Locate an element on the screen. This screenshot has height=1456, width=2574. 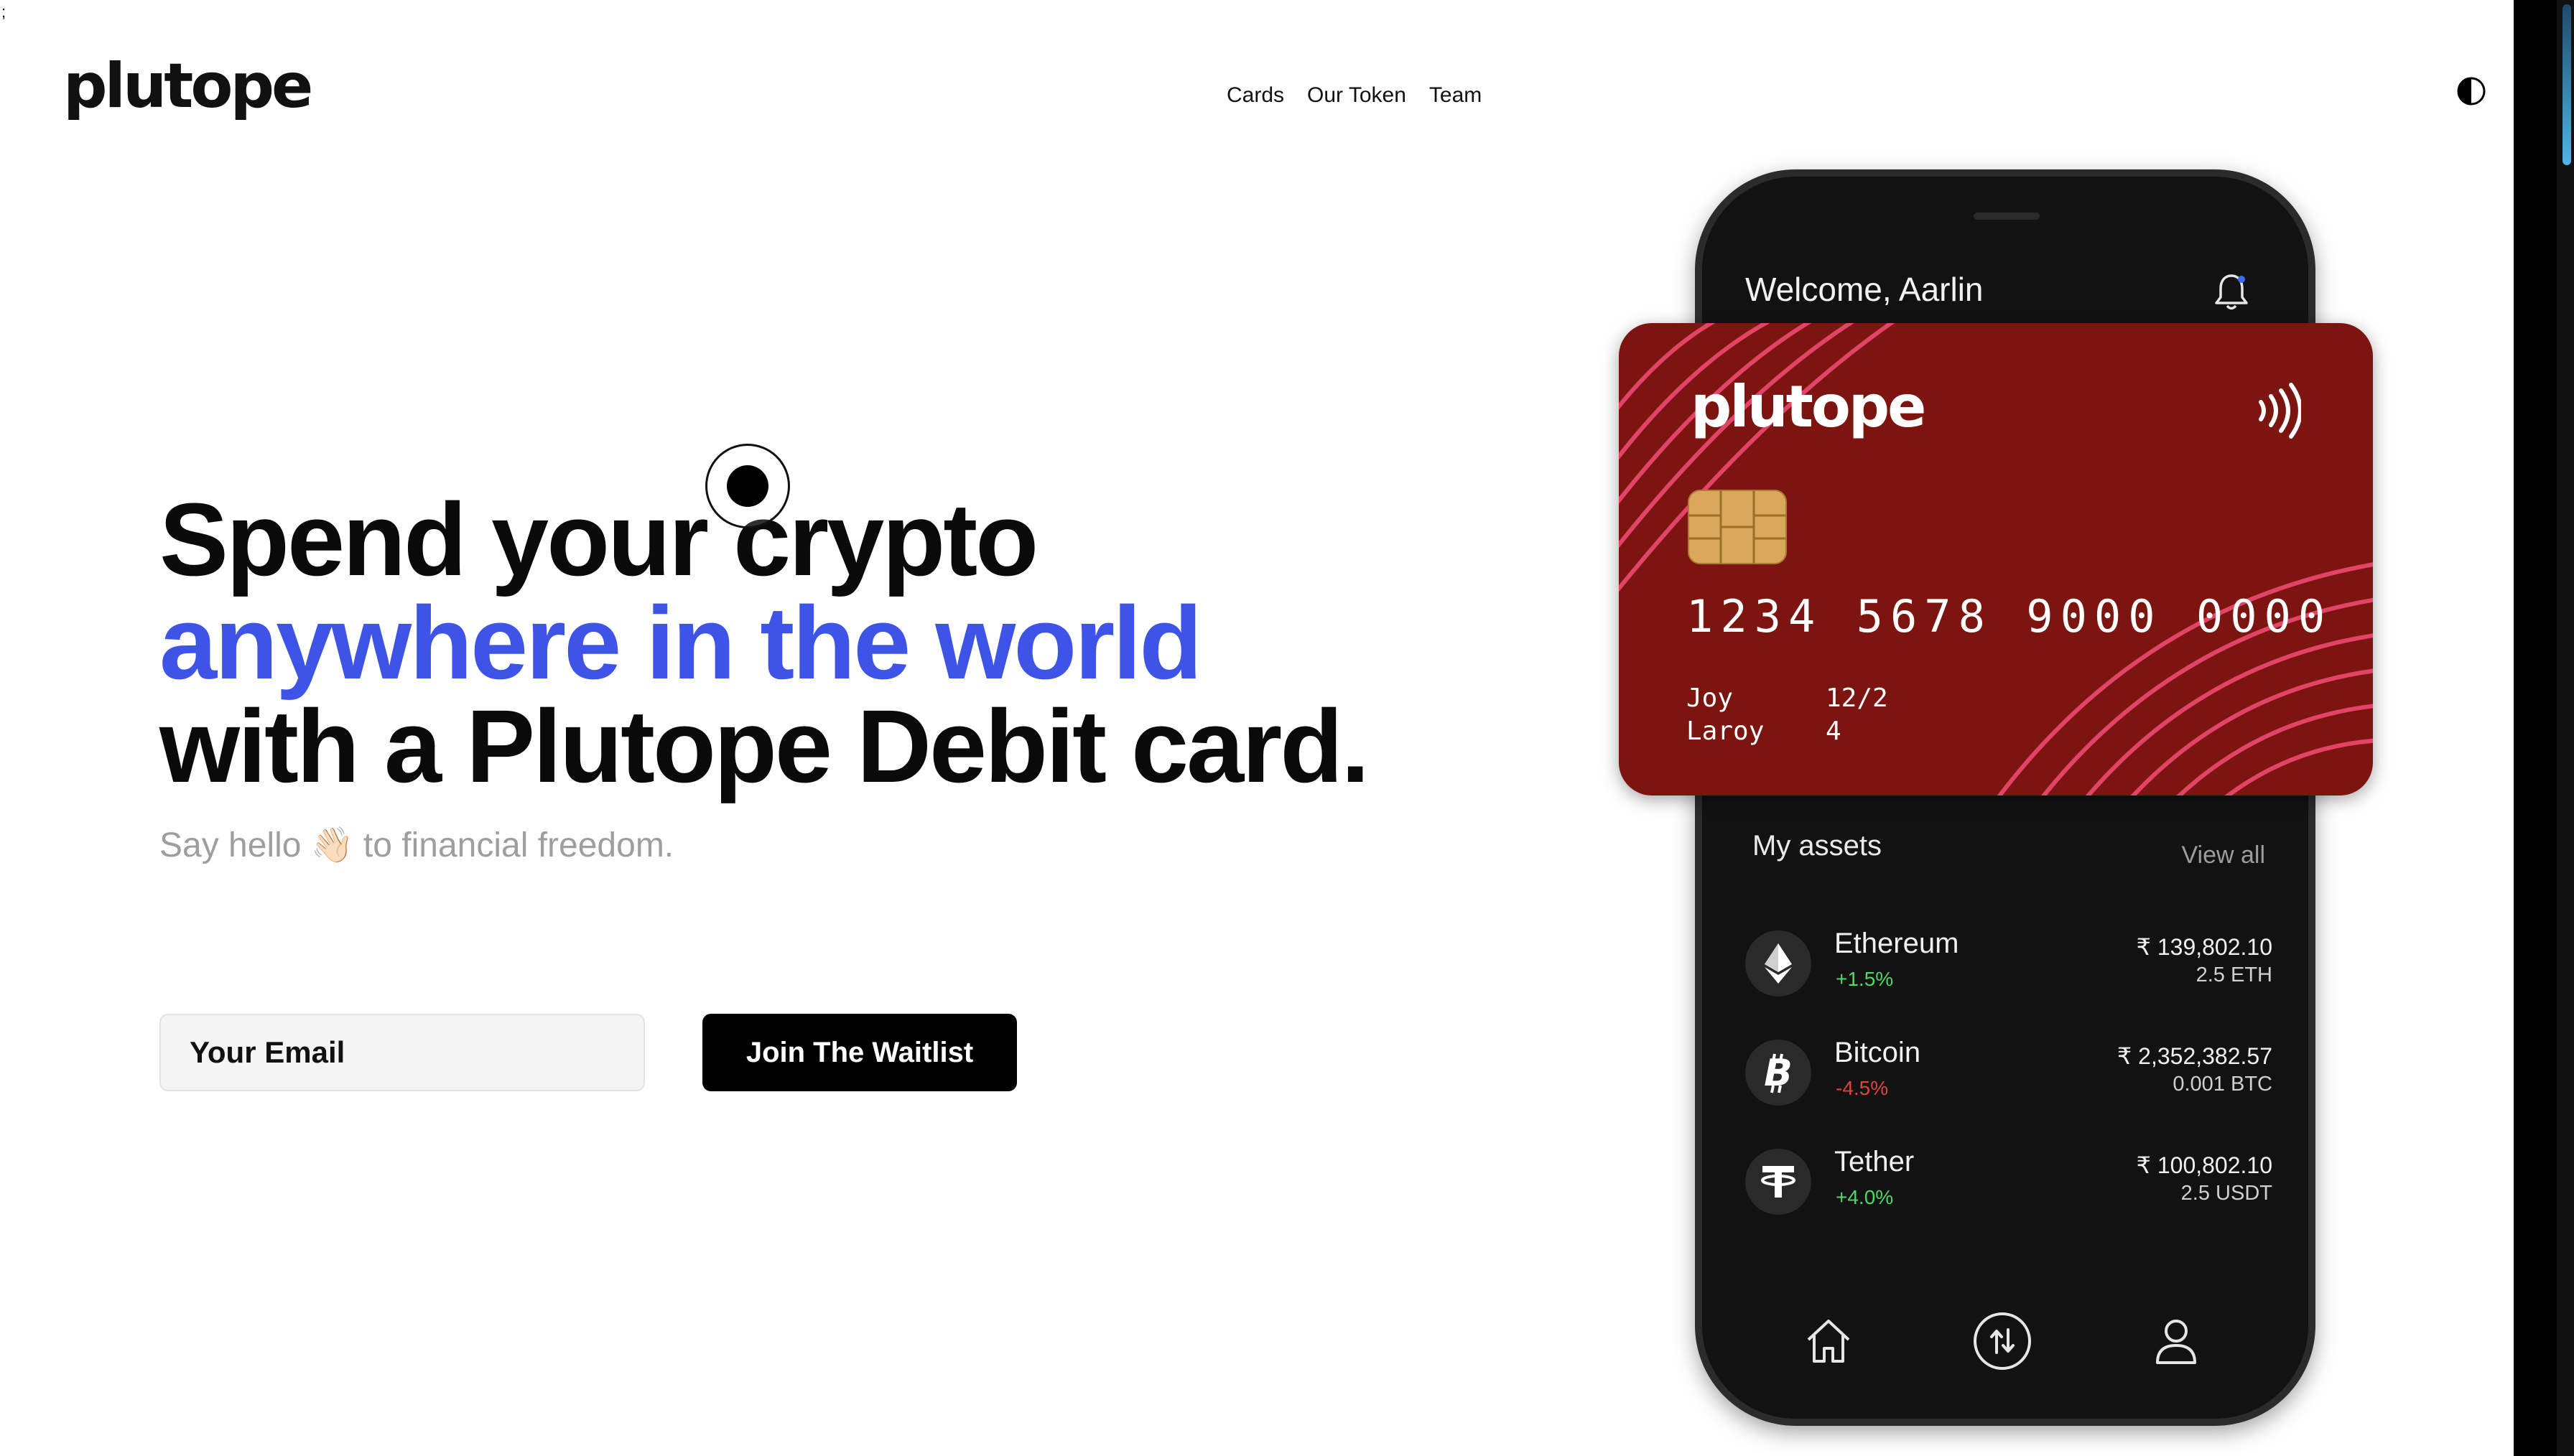
join-waitlist-button: Join The Waitlist is located at coordinates (859, 1052).